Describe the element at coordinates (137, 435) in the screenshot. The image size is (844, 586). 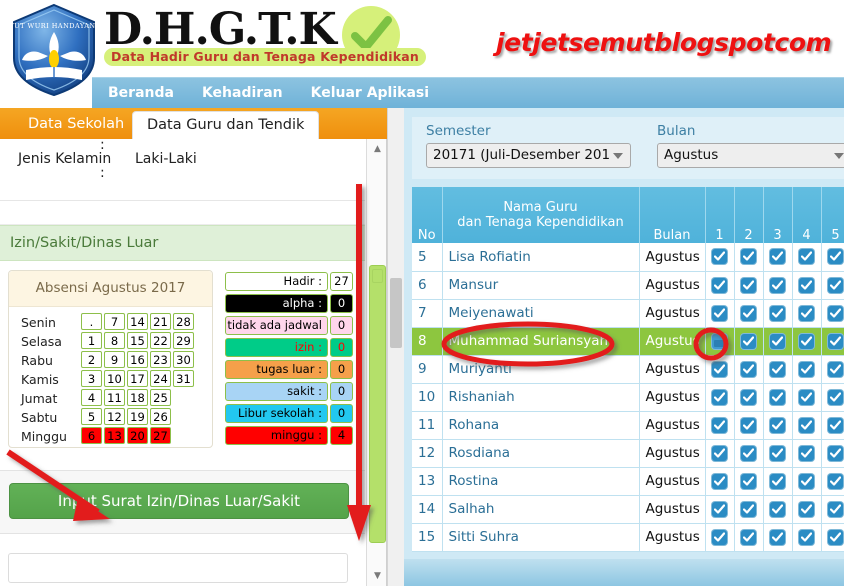
I see `calendar-date-cell: 20` at that location.